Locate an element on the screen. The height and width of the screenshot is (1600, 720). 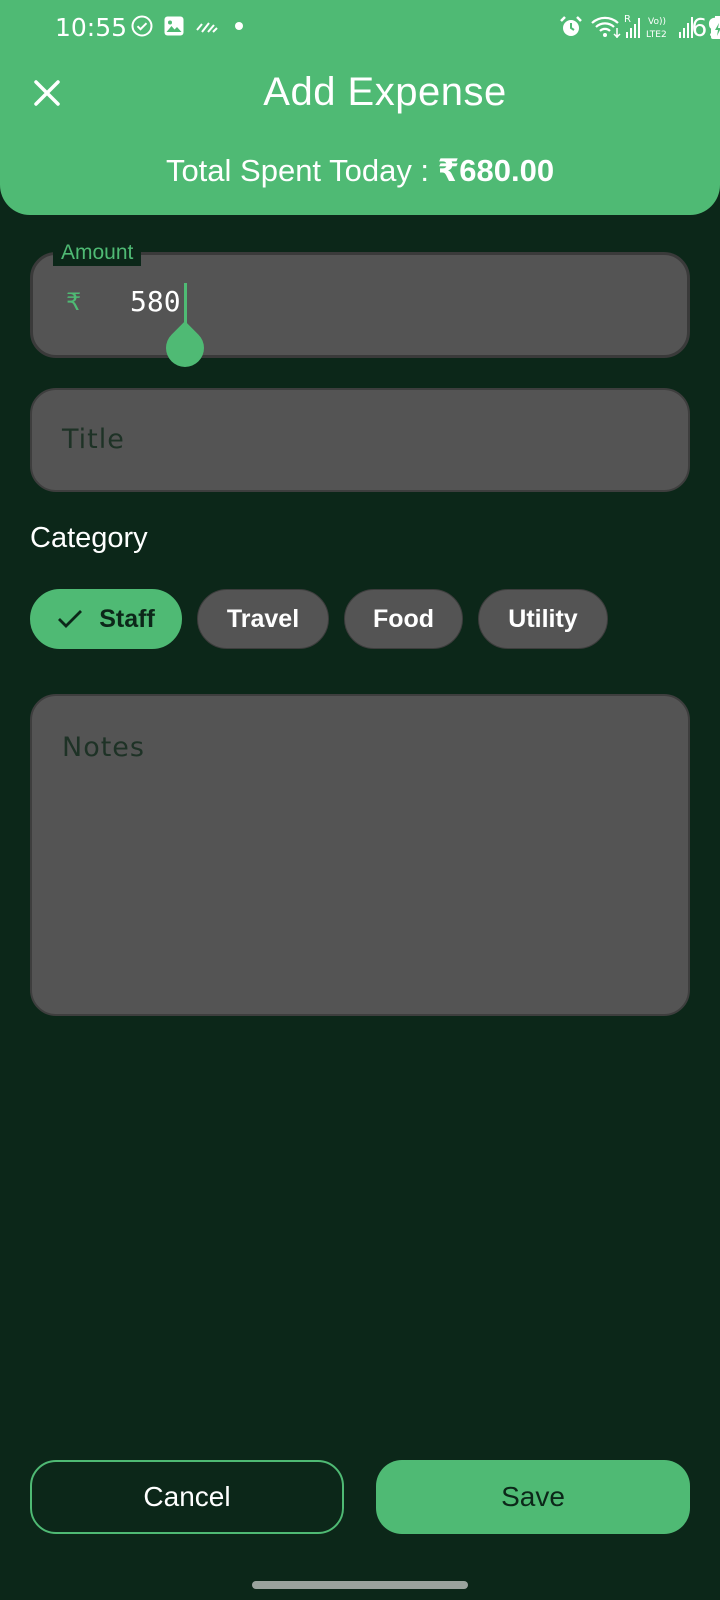
amount-input: ₹ 580 is located at coordinates (360, 313).